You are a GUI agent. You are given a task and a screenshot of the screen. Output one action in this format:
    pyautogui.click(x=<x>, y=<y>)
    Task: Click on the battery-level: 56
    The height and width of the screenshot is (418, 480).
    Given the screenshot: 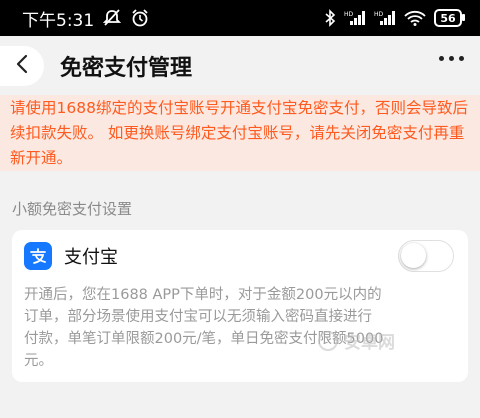 What is the action you would take?
    pyautogui.click(x=448, y=18)
    